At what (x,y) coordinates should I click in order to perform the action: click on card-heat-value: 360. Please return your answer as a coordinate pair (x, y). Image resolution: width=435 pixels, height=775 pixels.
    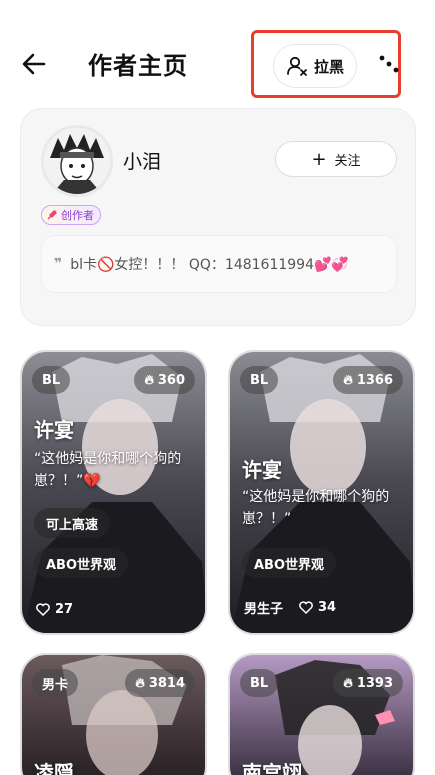
    Looking at the image, I should click on (171, 380).